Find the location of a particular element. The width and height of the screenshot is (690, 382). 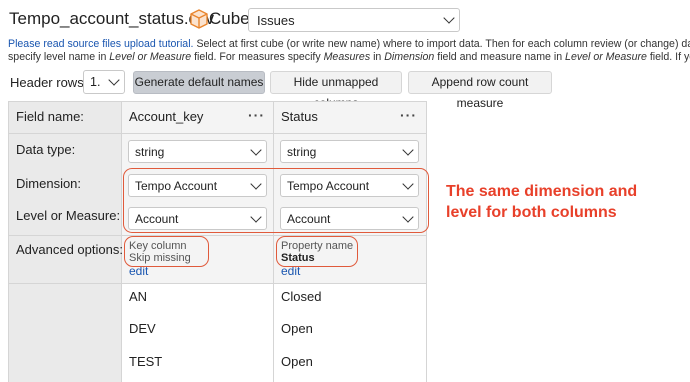

generate-default-names-button: Generate default names is located at coordinates (199, 82).